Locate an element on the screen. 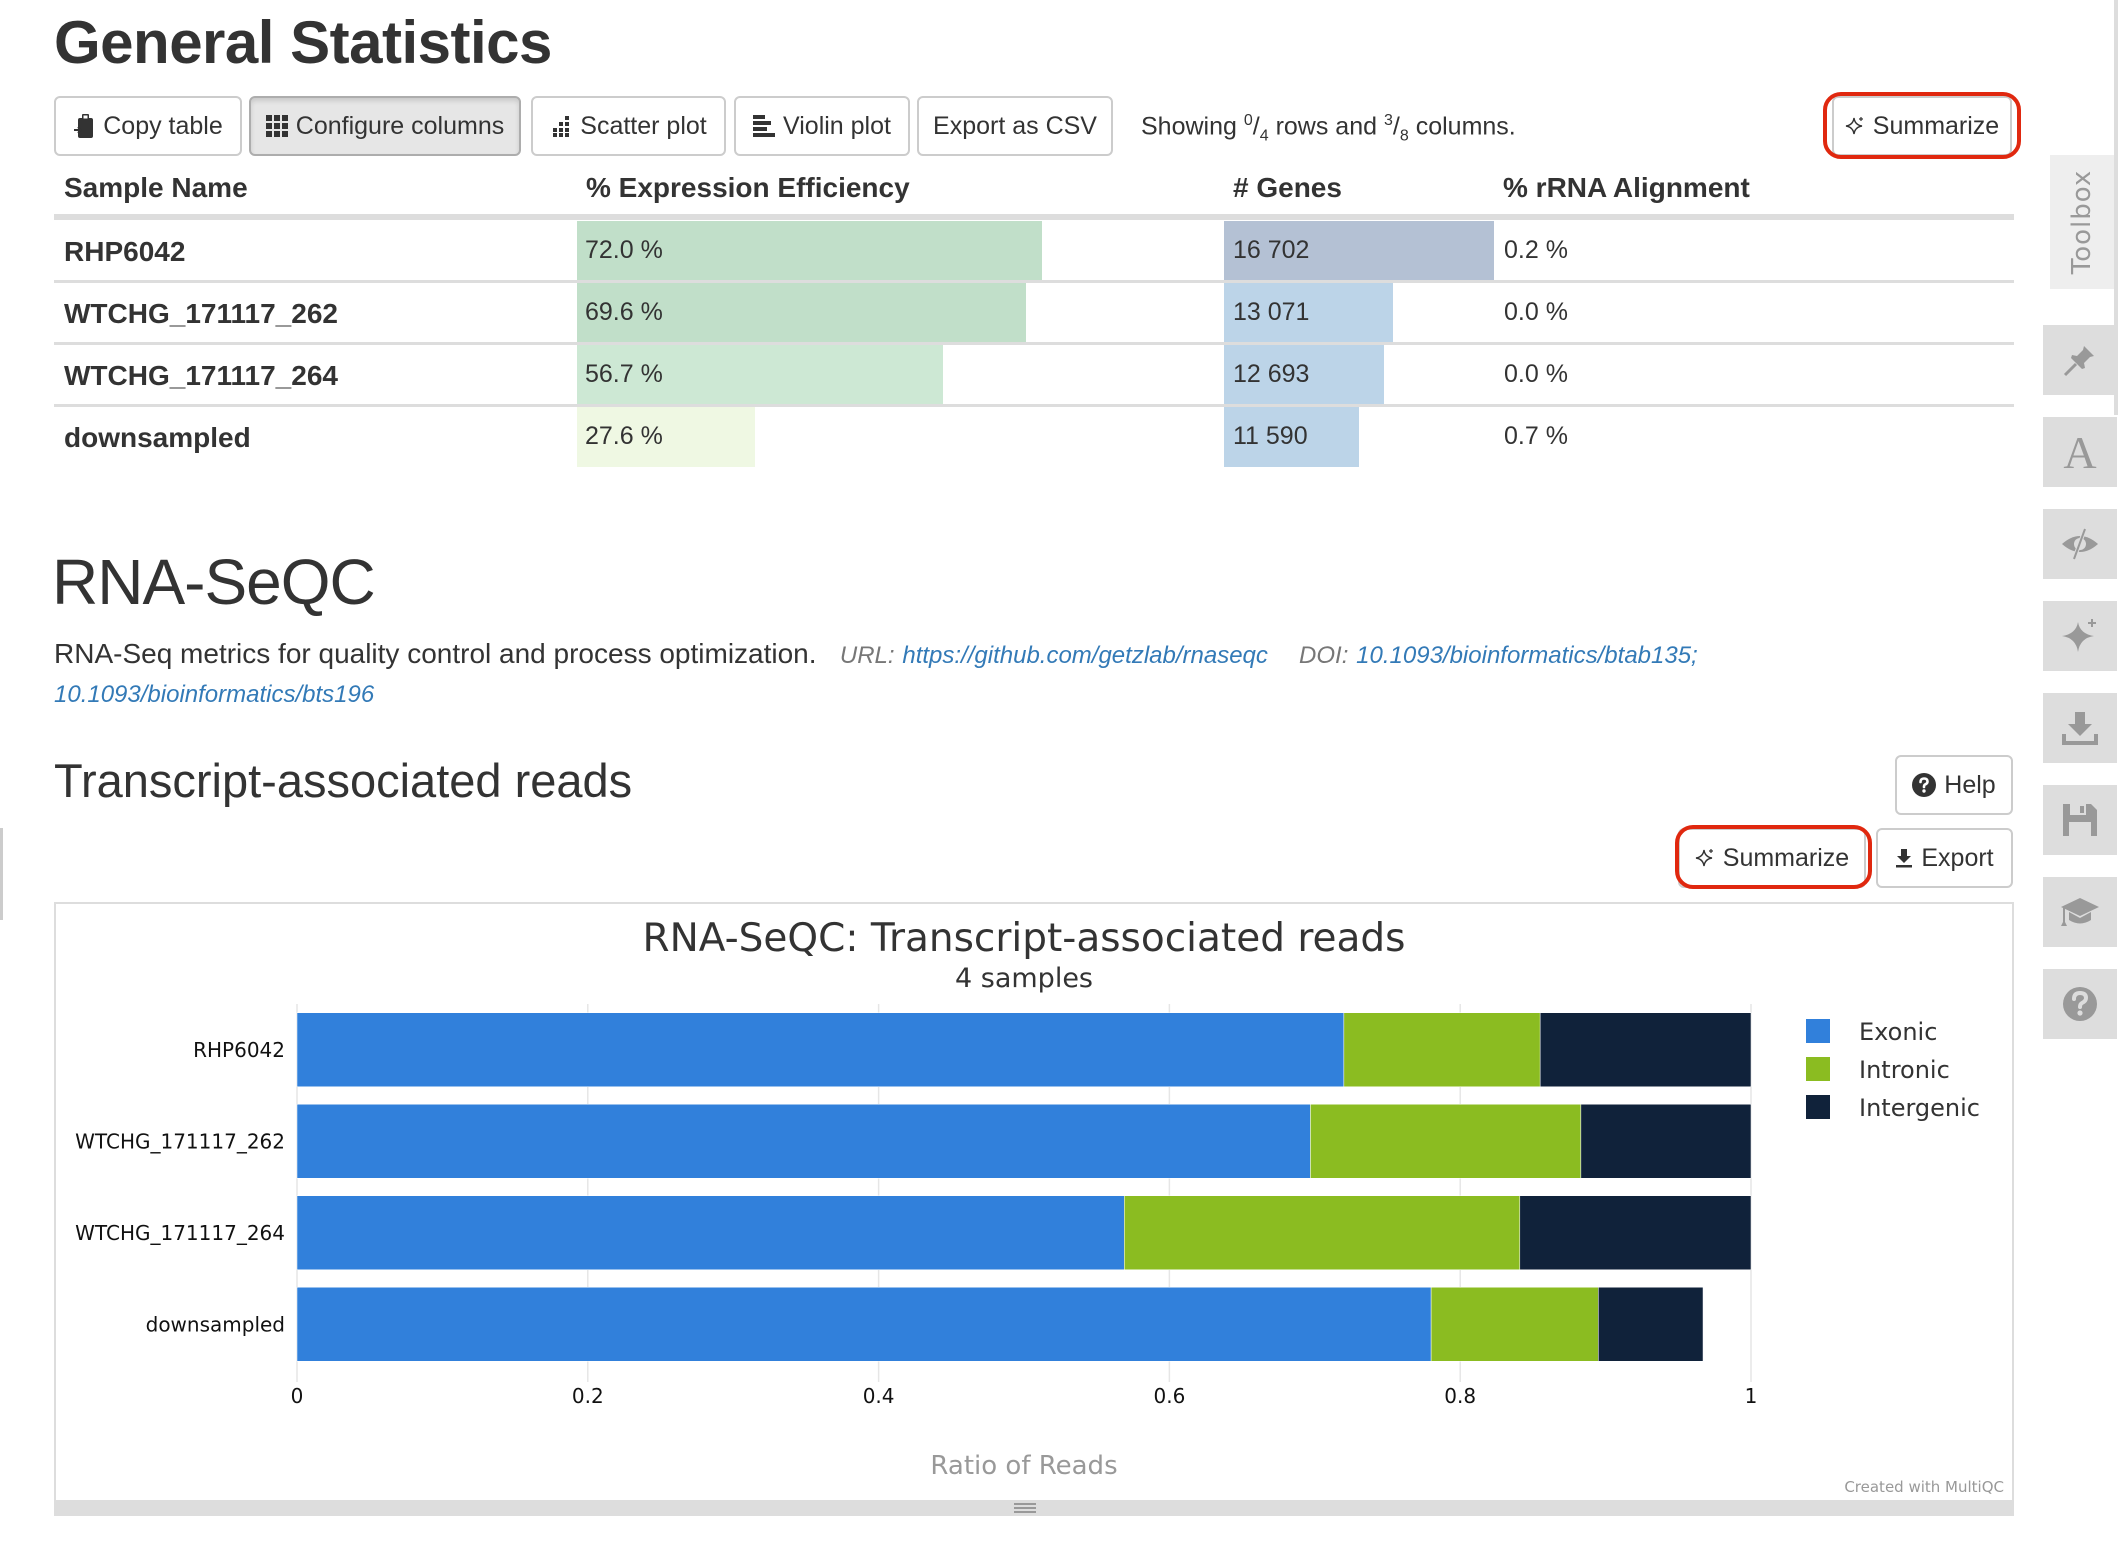 The width and height of the screenshot is (2120, 1544). pin-icon is located at coordinates (2078, 361).